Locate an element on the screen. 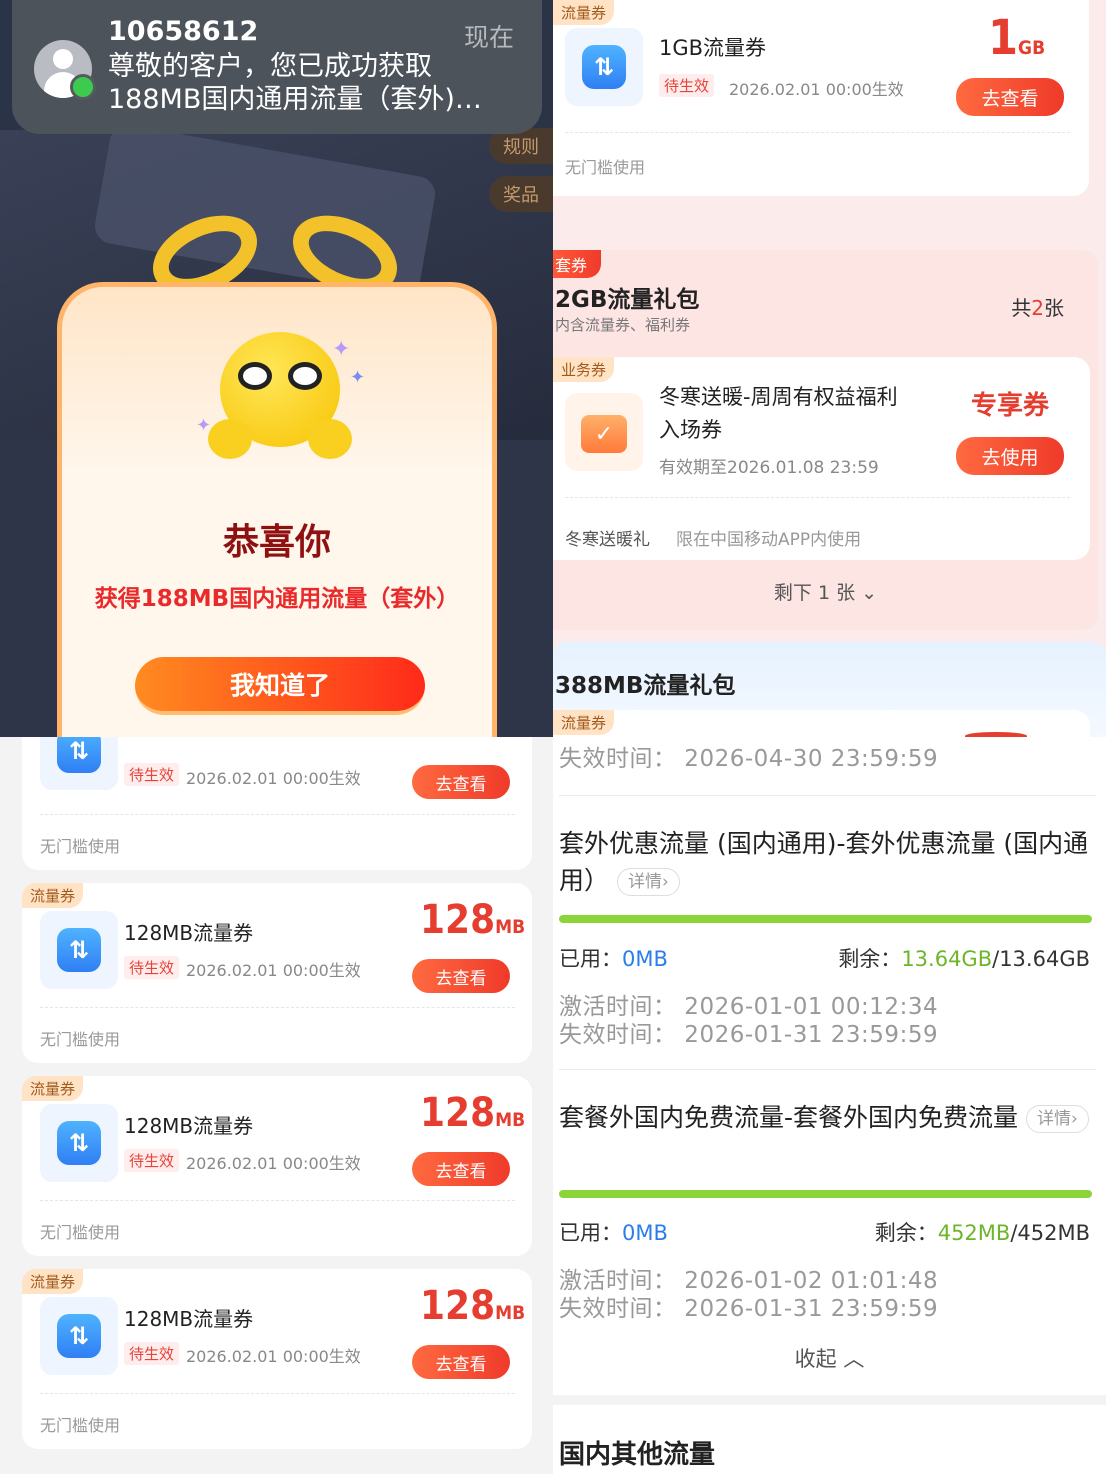 This screenshot has width=1106, height=1474. count-value: 2 is located at coordinates (1037, 308).